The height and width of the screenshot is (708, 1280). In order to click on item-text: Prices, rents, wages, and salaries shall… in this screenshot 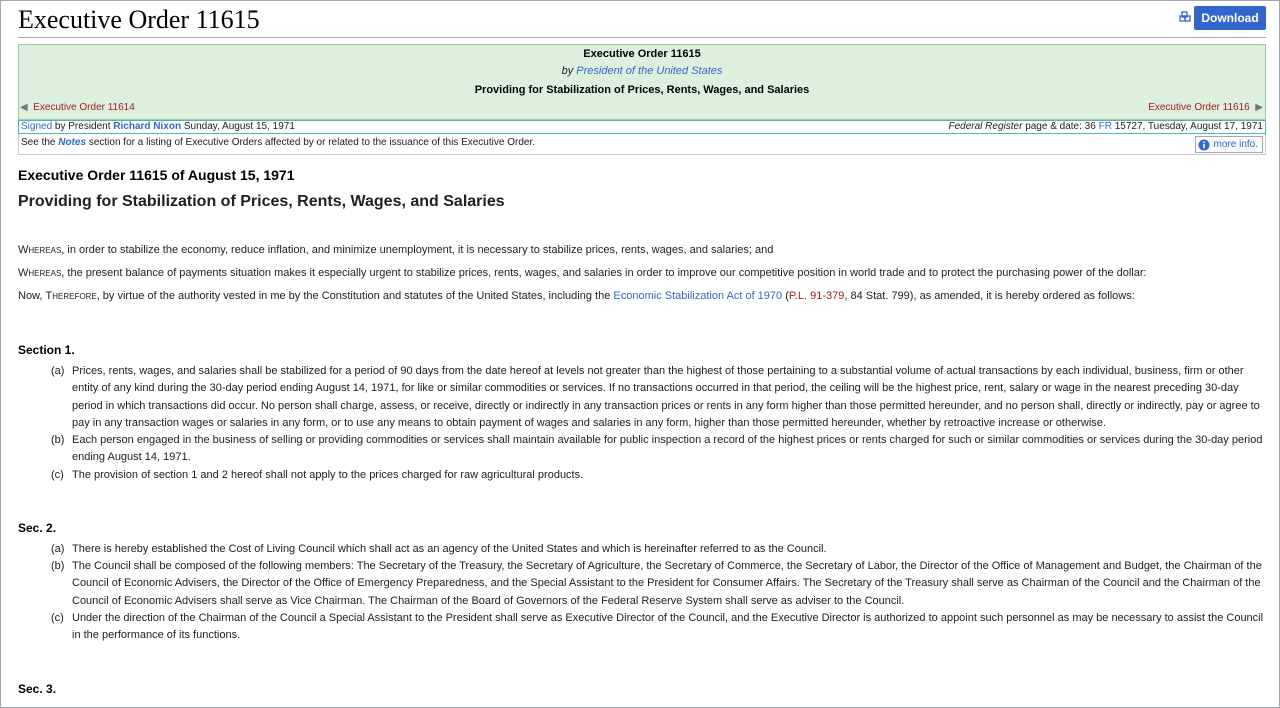, I will do `click(666, 397)`.